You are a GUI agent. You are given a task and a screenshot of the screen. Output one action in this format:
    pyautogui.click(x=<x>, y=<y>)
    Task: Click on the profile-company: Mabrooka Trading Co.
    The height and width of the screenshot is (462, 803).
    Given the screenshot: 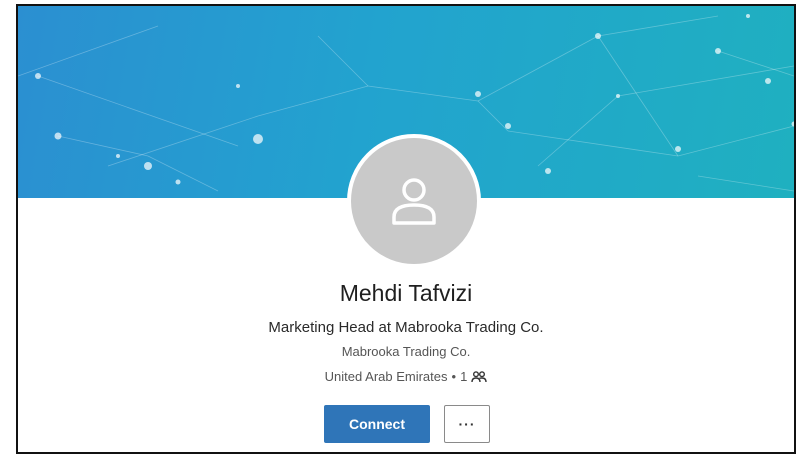 What is the action you would take?
    pyautogui.click(x=406, y=351)
    